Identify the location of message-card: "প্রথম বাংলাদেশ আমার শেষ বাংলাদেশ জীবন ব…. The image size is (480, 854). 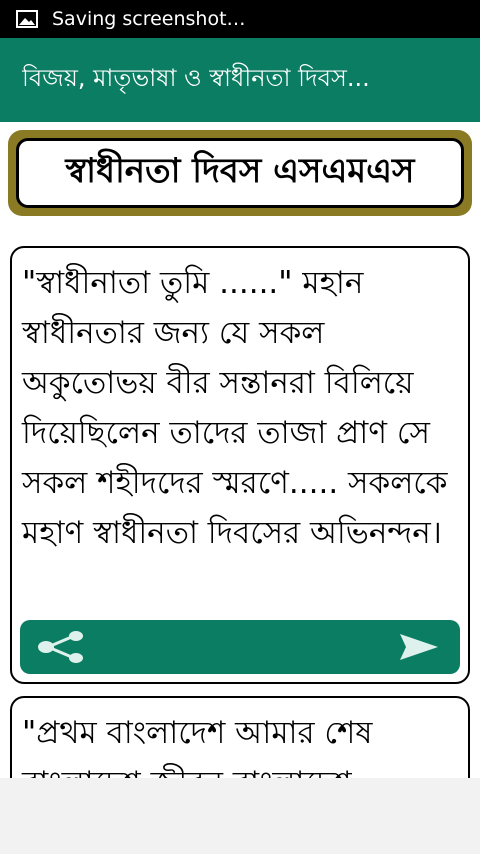
(240, 737).